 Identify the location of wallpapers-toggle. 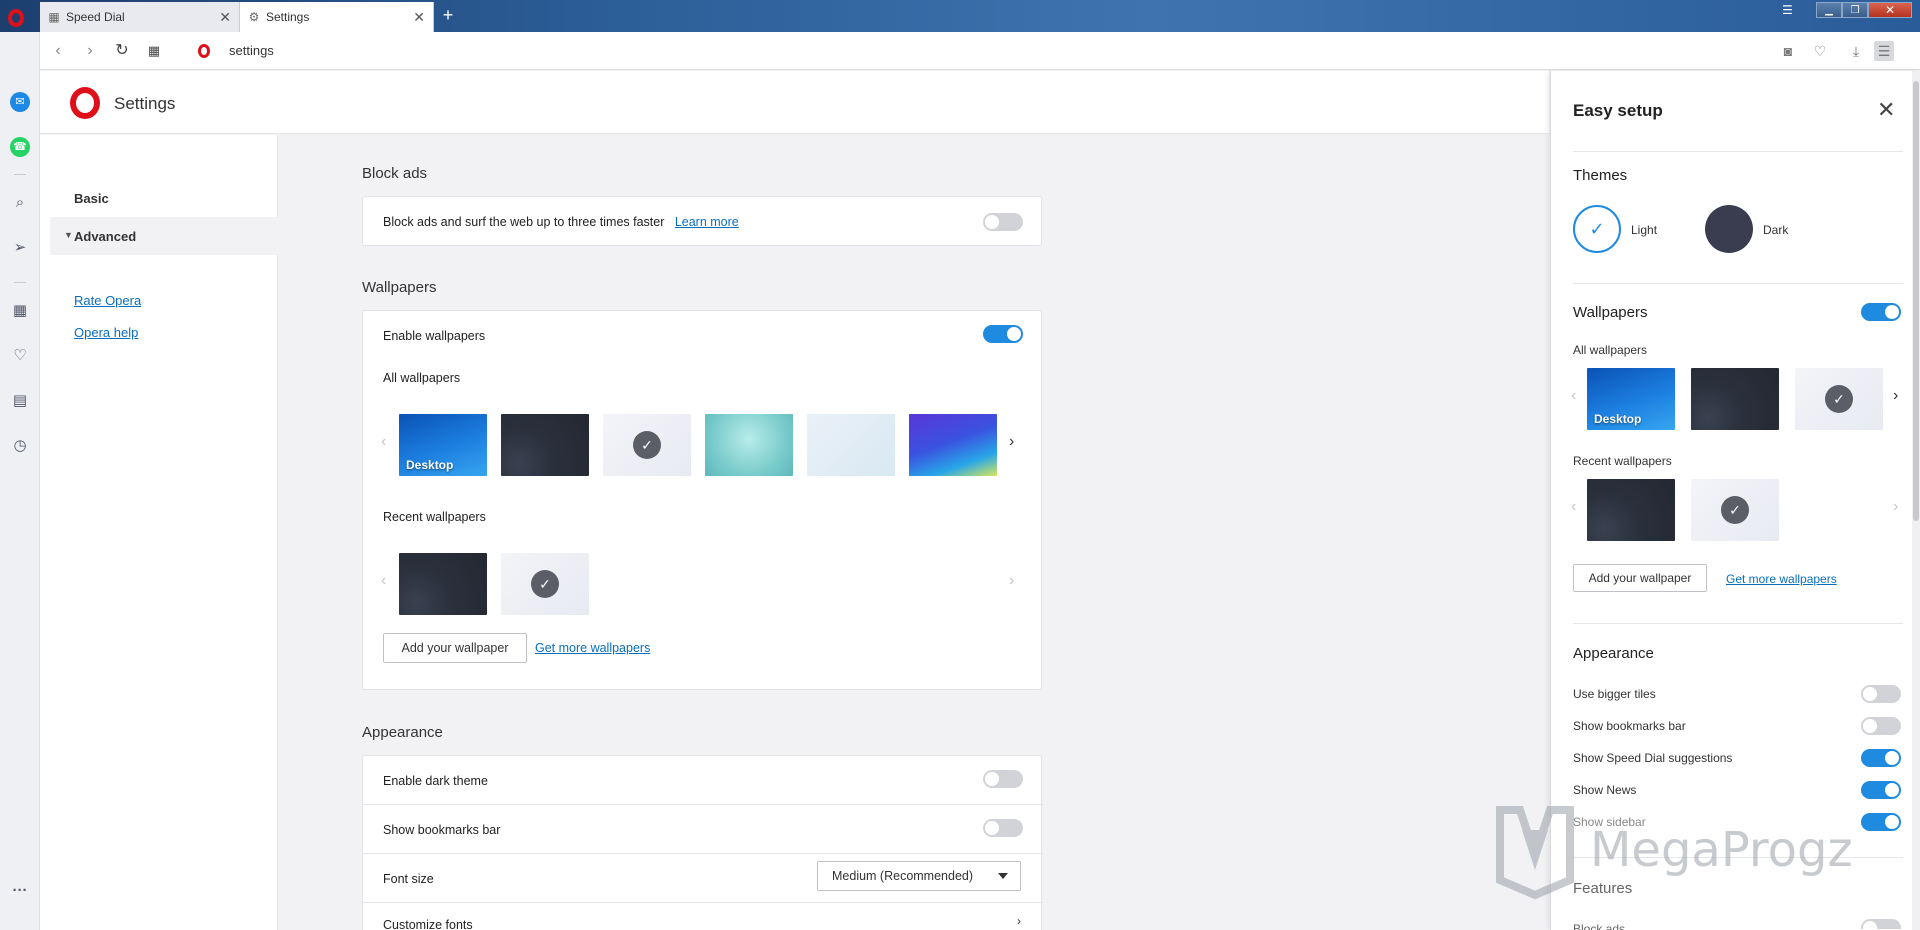
(1881, 312).